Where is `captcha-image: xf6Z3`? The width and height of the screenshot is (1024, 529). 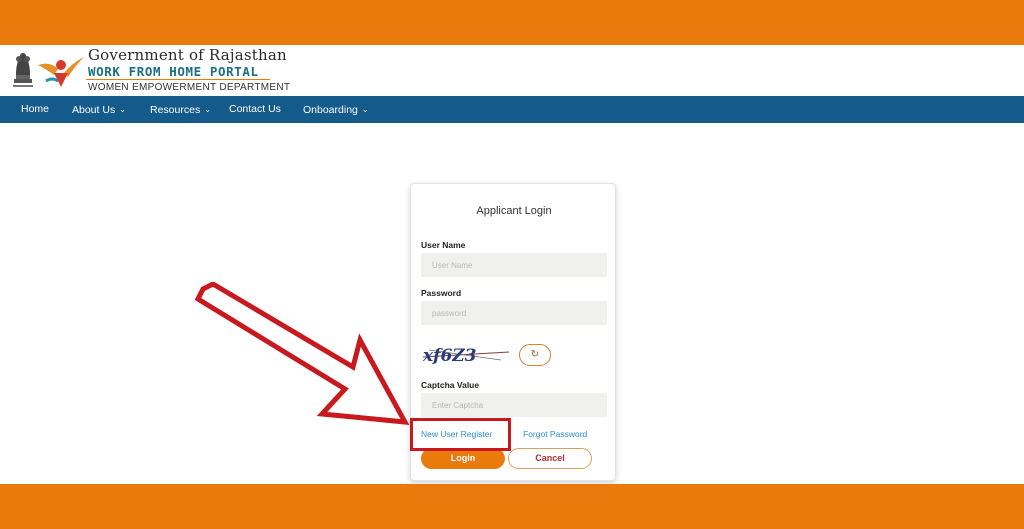
captcha-image: xf6Z3 is located at coordinates (466, 356).